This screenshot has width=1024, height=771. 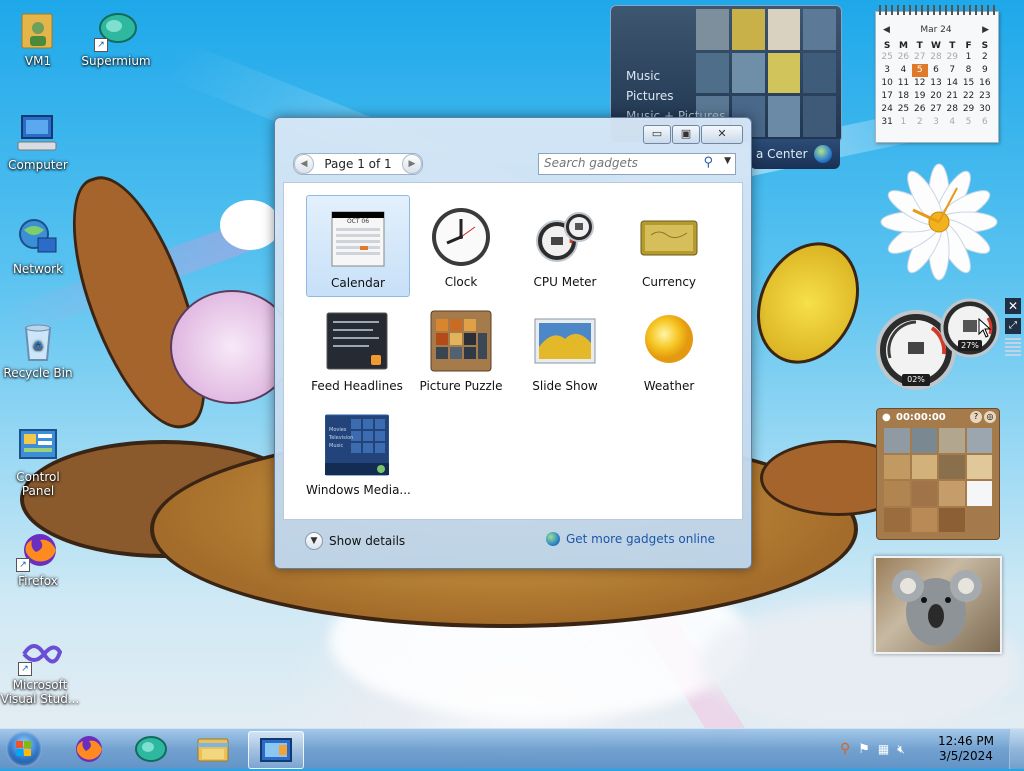 I want to click on desktop-icon-recycle-bin: ♻ Recycle Bin, so click(x=38, y=350).